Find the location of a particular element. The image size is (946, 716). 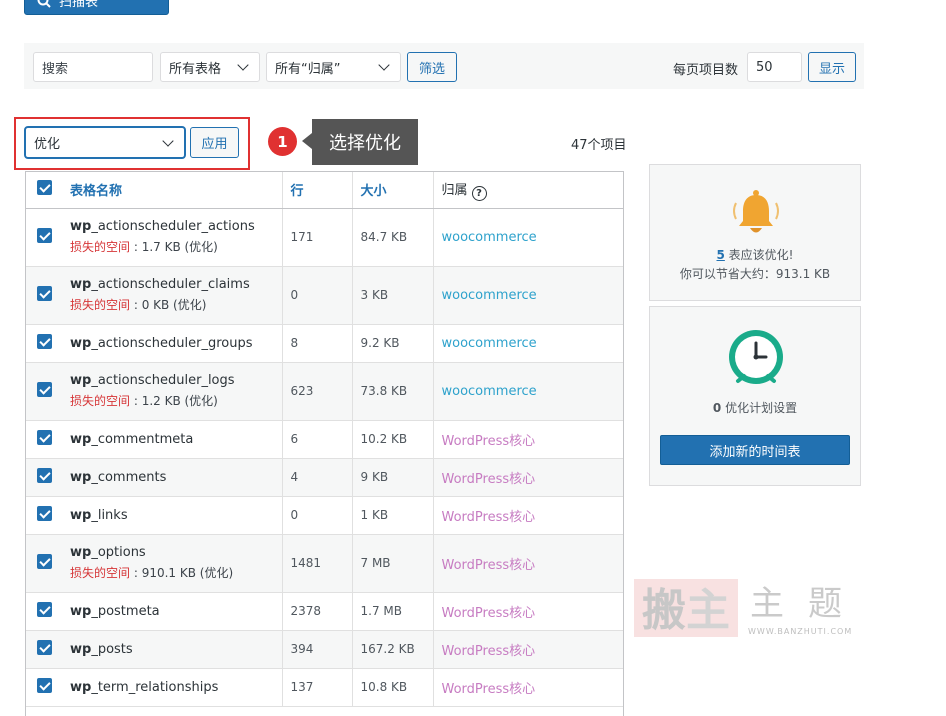

schedule-panel: 0 优化计划设置 添加新的时间表 is located at coordinates (755, 396).